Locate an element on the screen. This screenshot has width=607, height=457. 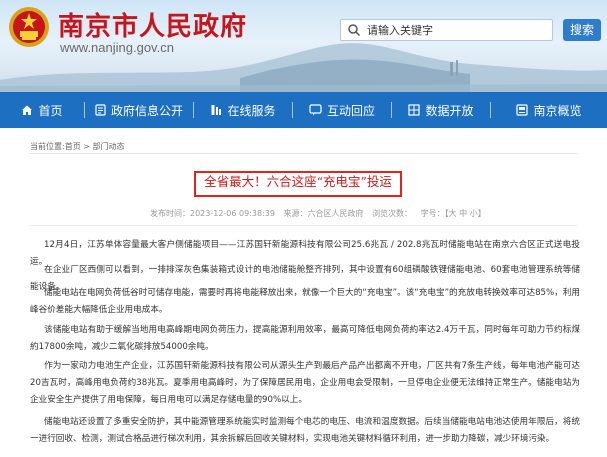
nav-label: 首页 is located at coordinates (50, 110).